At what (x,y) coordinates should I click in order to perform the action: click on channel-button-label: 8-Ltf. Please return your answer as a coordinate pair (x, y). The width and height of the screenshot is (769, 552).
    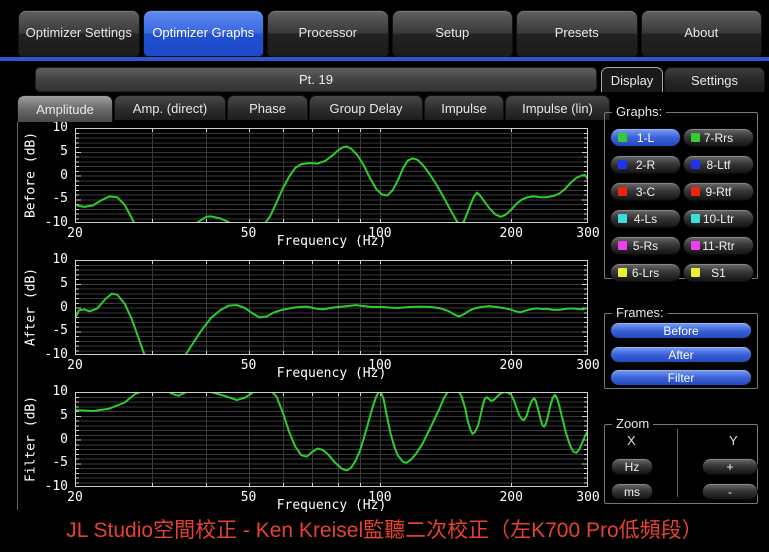
    Looking at the image, I should click on (718, 164).